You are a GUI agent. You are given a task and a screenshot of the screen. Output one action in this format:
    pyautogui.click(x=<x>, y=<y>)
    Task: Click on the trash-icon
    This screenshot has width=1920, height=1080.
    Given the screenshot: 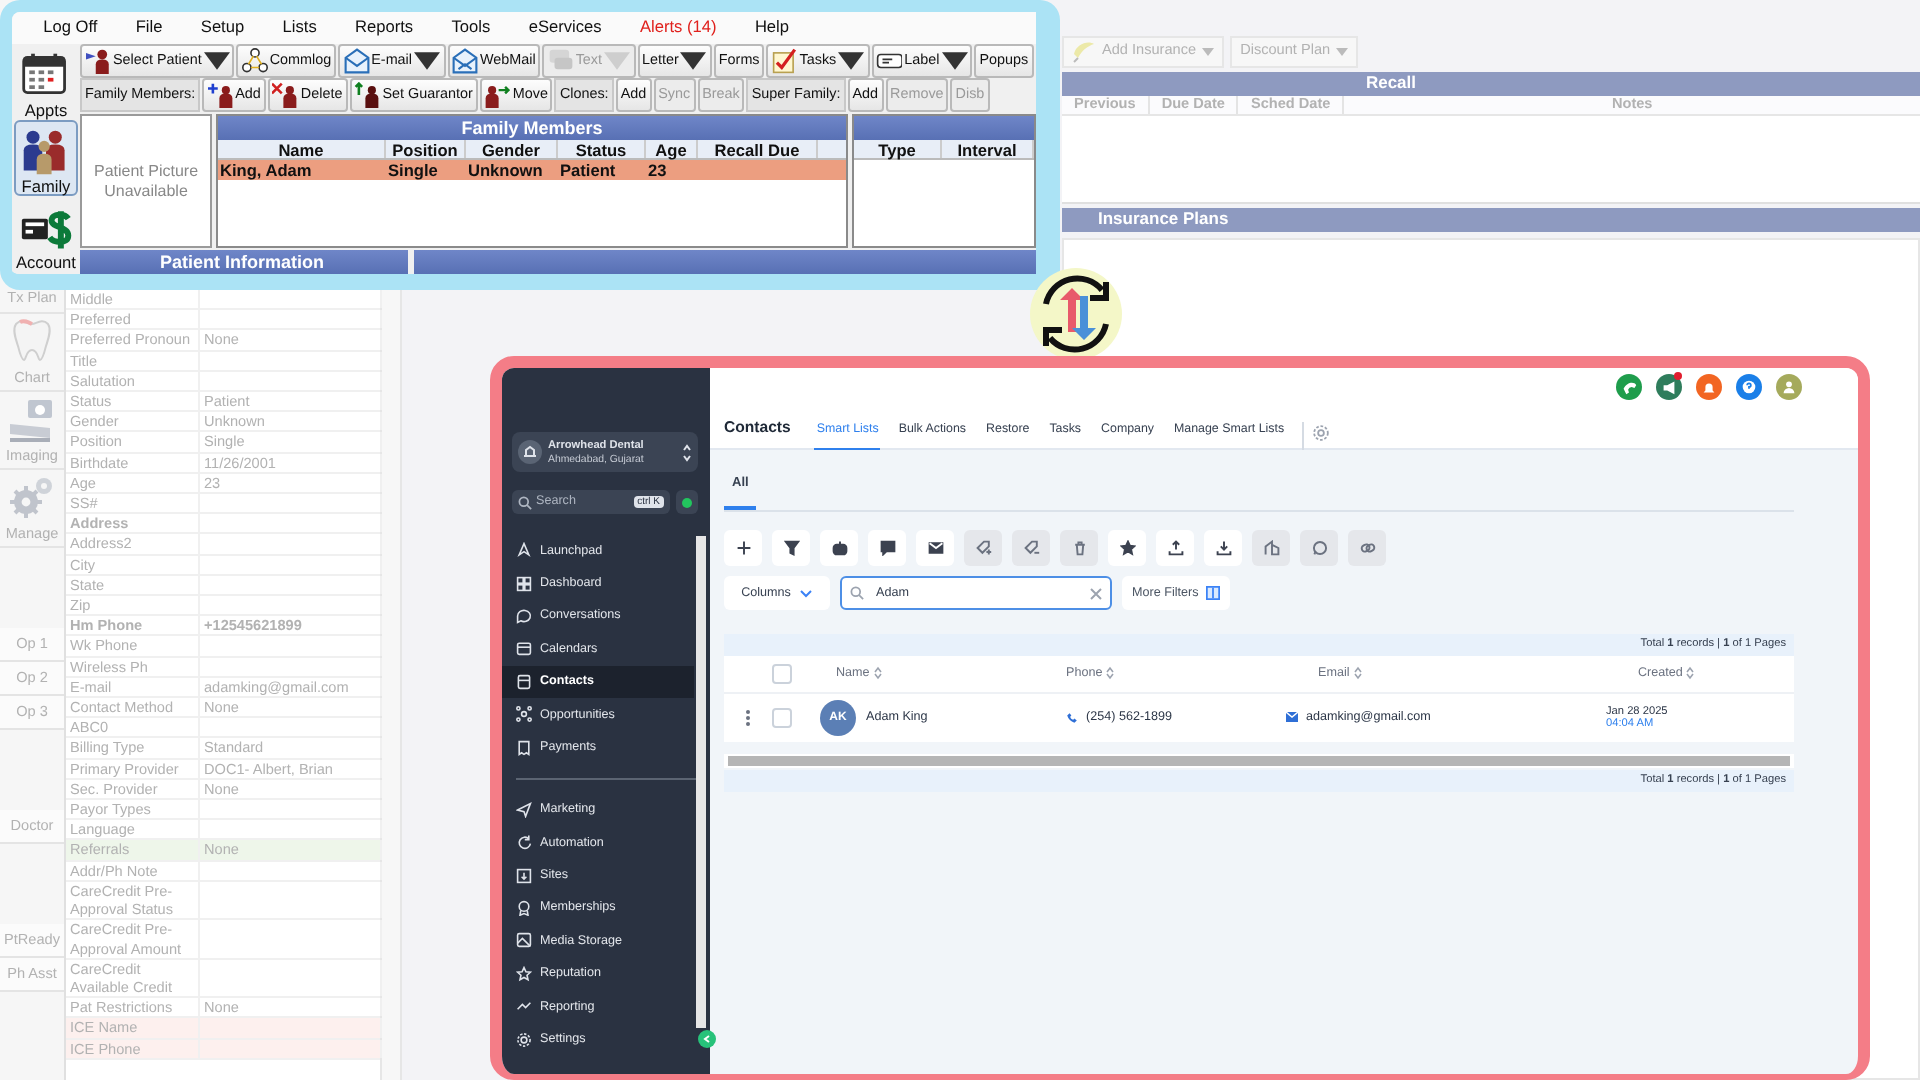 What is the action you would take?
    pyautogui.click(x=1079, y=548)
    